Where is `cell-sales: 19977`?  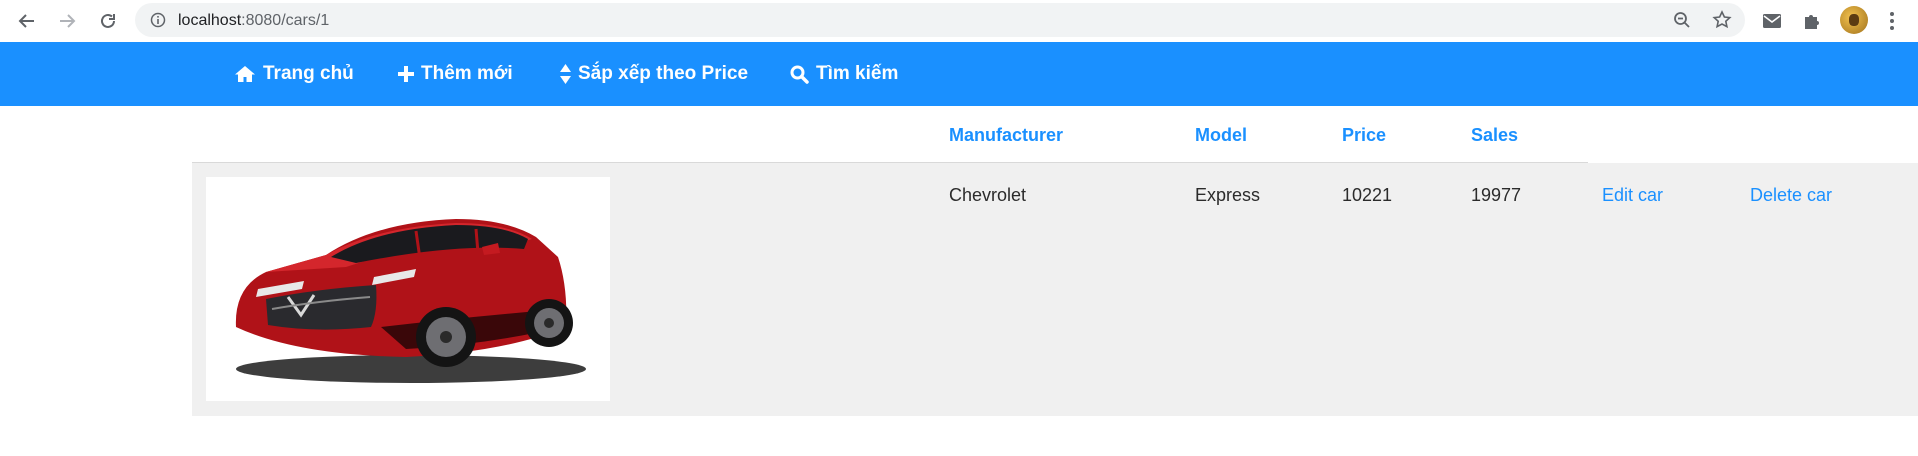 cell-sales: 19977 is located at coordinates (1496, 195).